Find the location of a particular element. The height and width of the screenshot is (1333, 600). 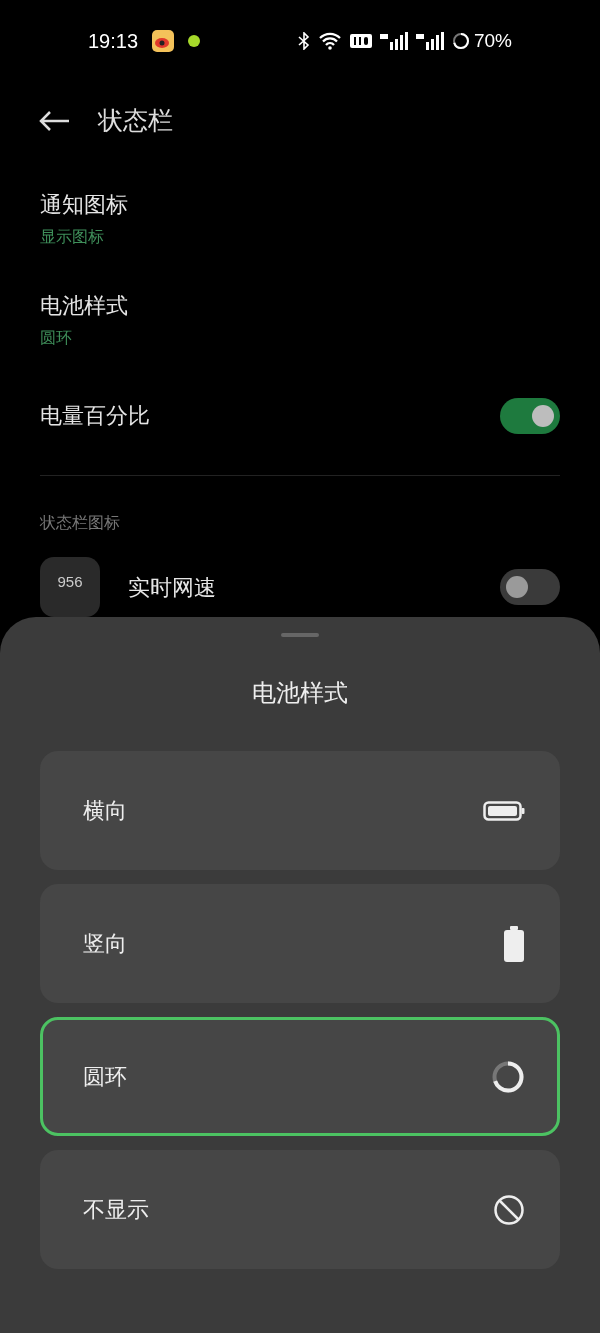

bluetooth-icon is located at coordinates (303, 41).